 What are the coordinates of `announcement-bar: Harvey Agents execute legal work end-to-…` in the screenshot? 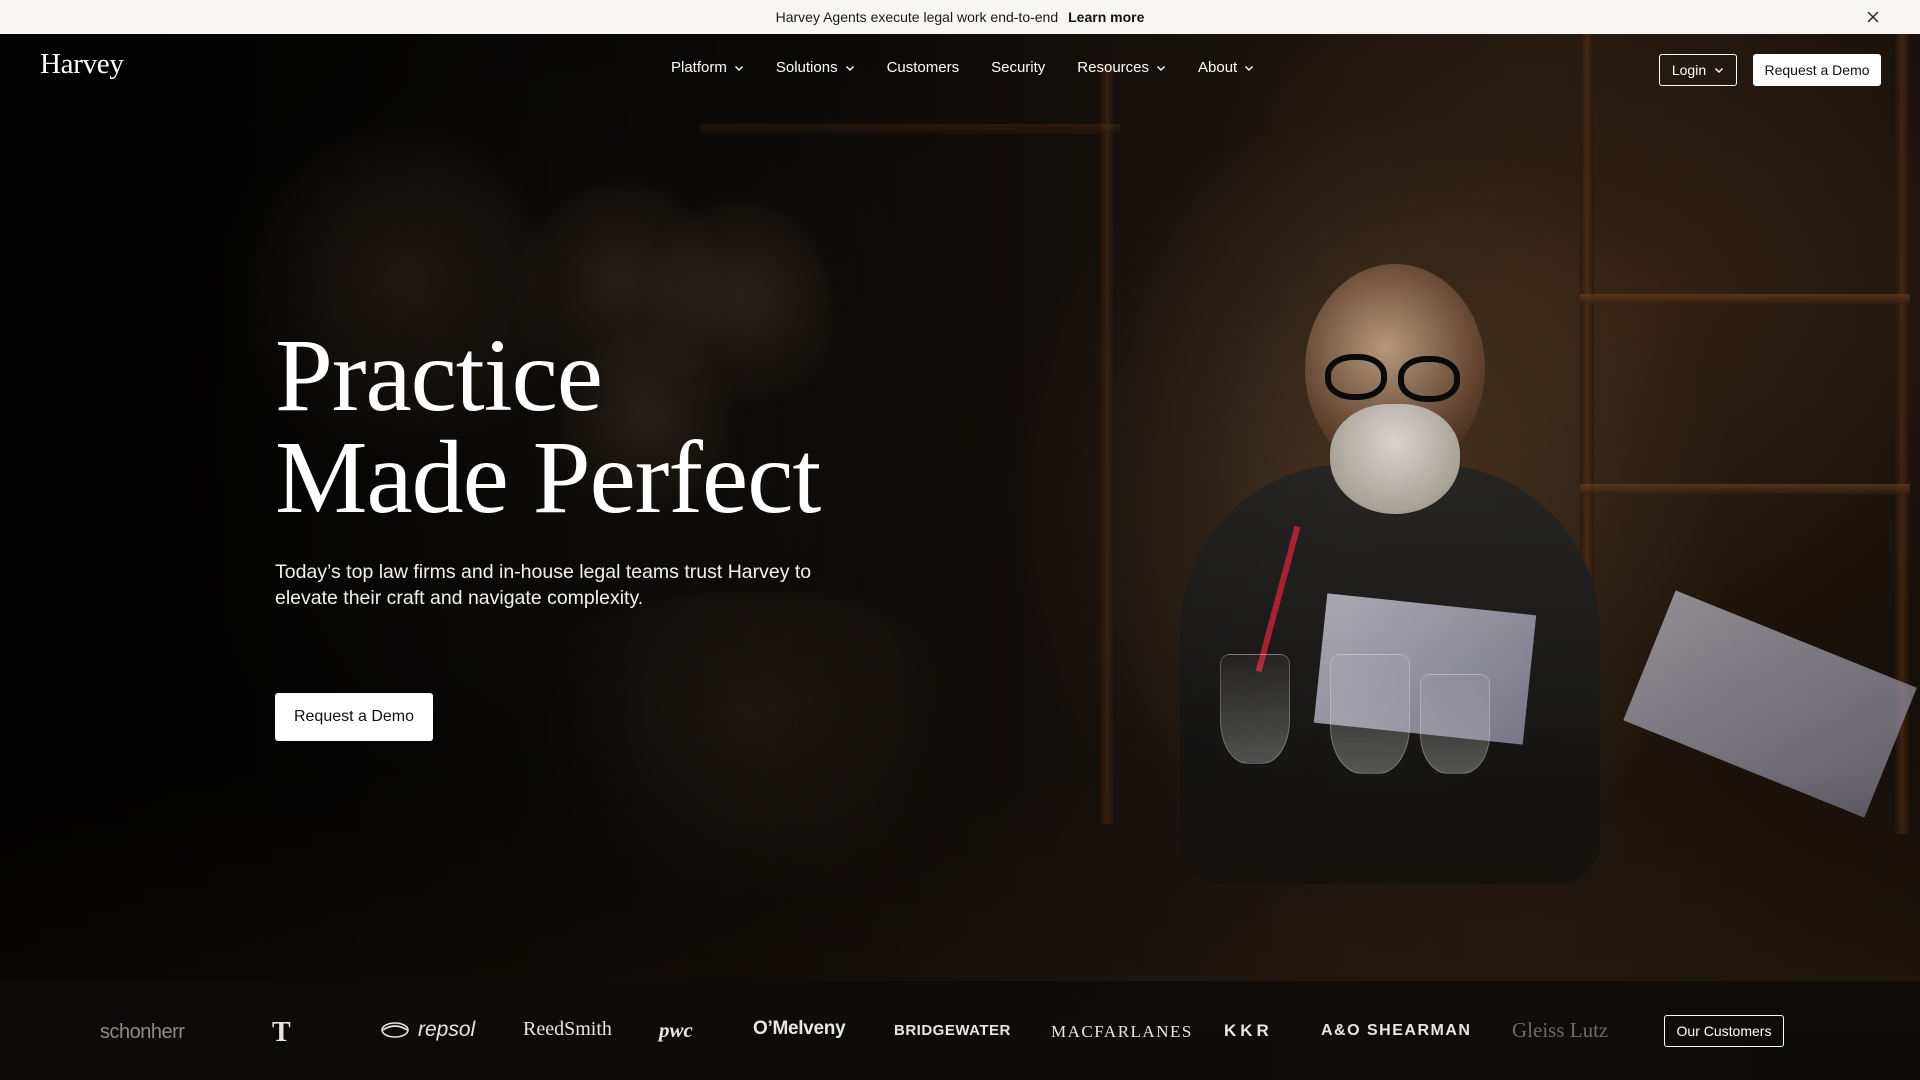 It's located at (960, 17).